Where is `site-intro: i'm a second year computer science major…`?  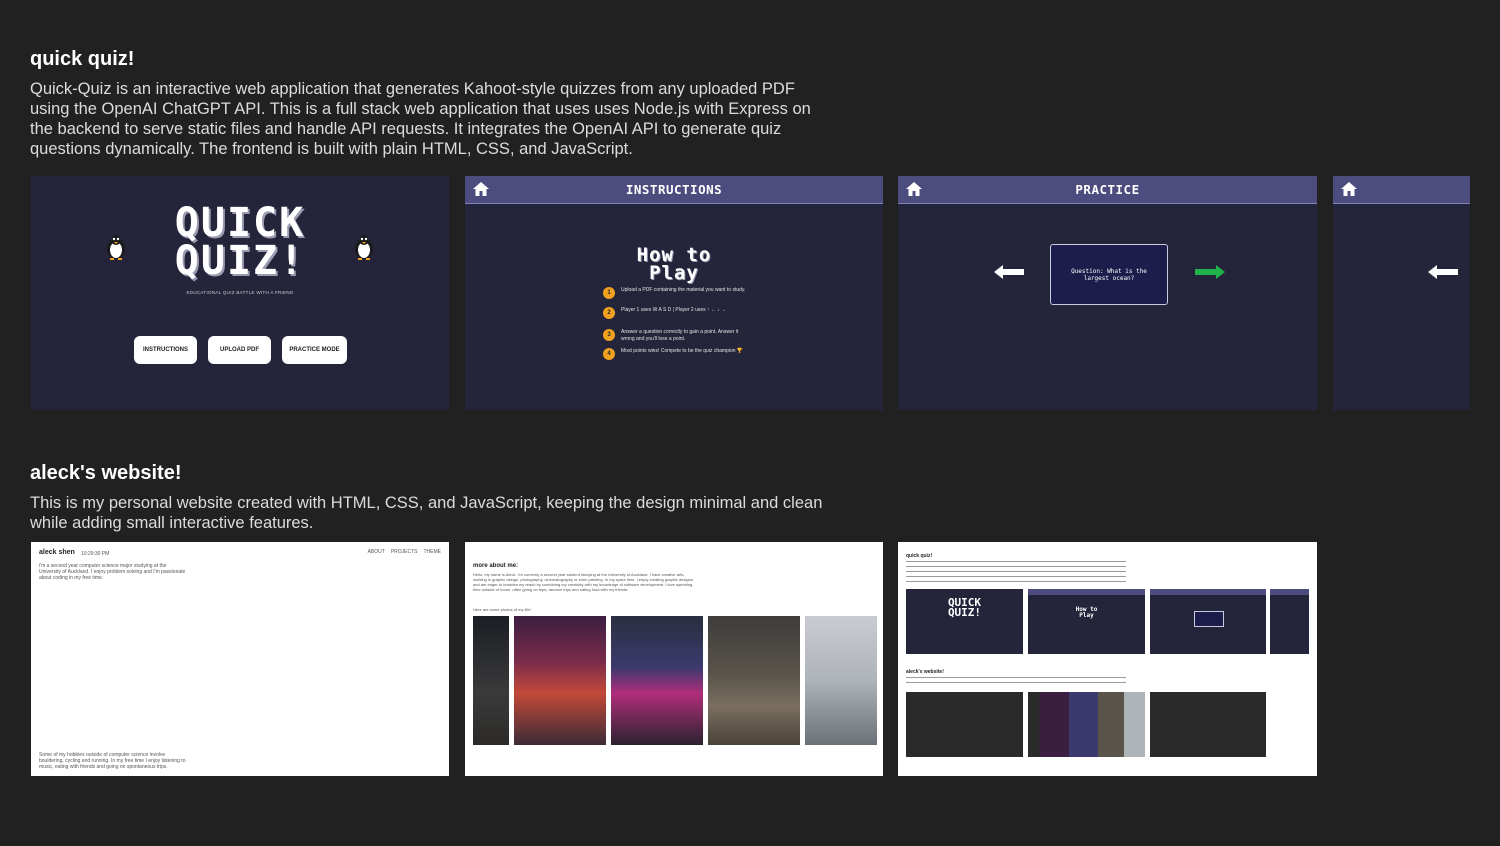
site-intro: i'm a second year computer science major… is located at coordinates (112, 572).